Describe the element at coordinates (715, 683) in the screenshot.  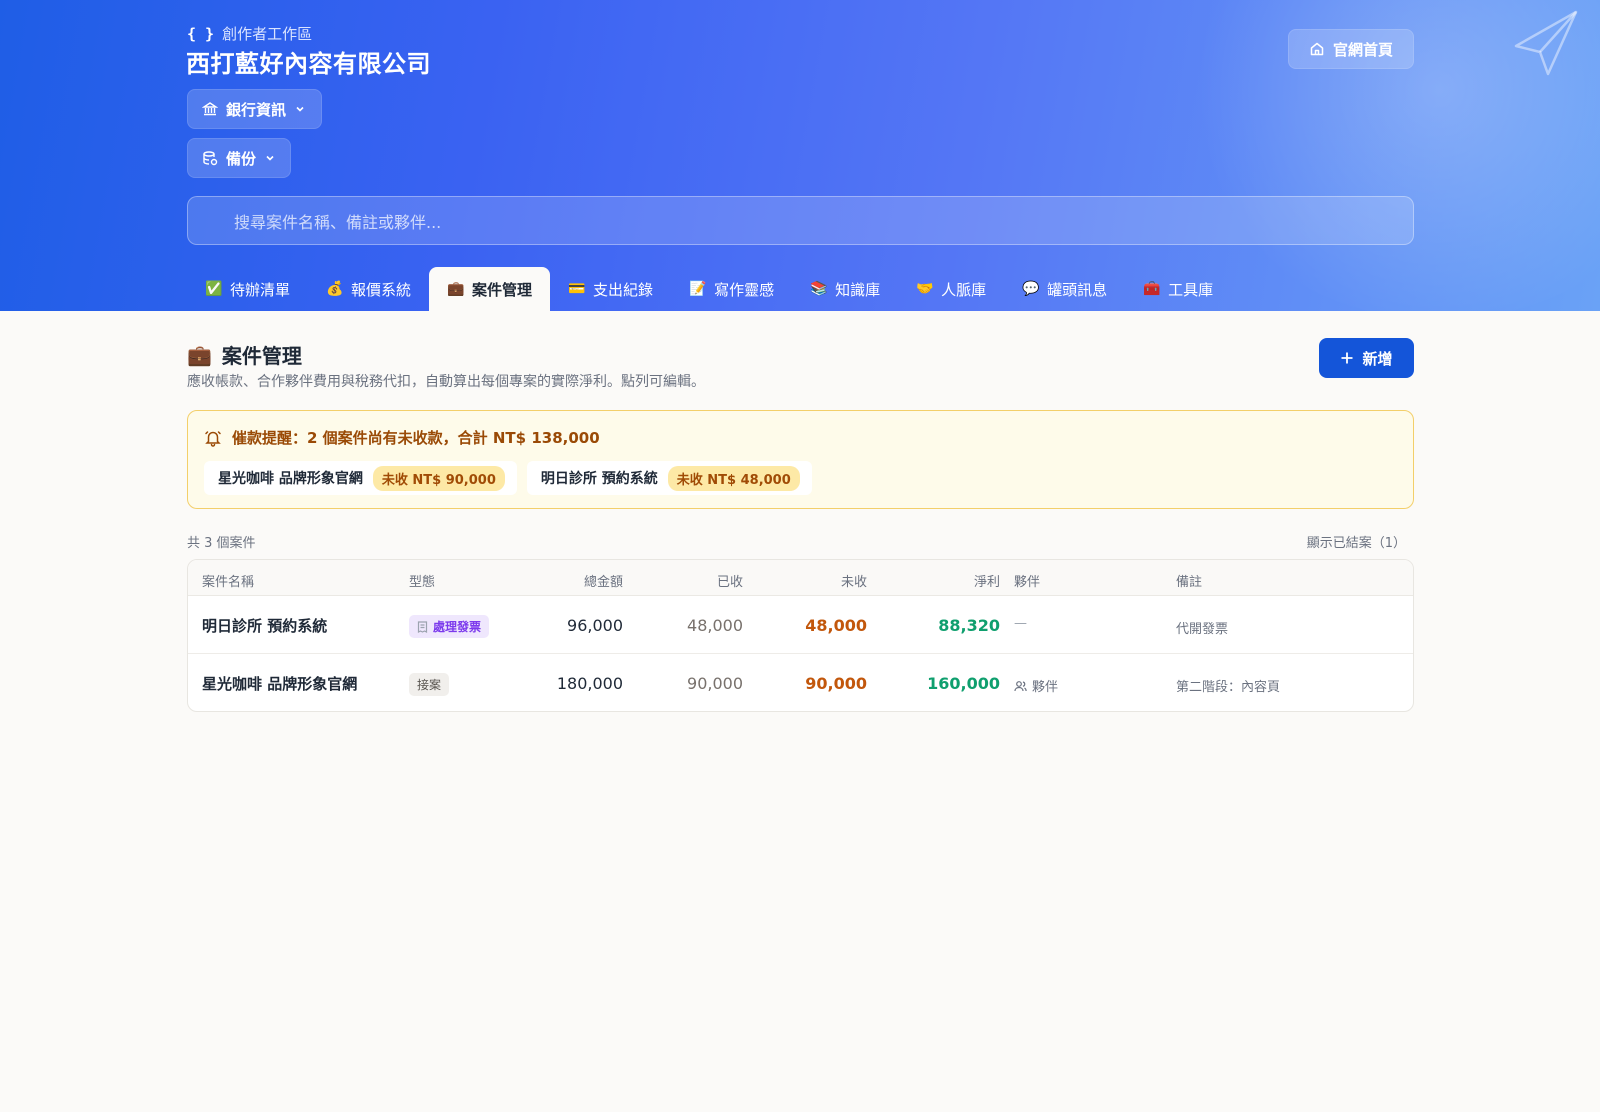
I see `received-amount: 90,000` at that location.